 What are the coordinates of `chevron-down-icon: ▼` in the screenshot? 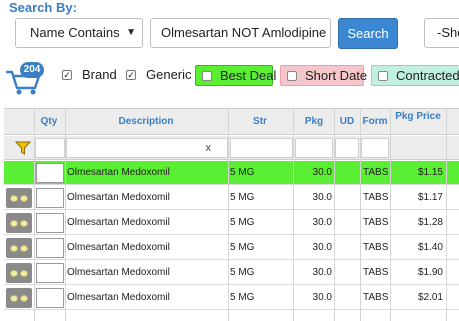 It's located at (131, 32).